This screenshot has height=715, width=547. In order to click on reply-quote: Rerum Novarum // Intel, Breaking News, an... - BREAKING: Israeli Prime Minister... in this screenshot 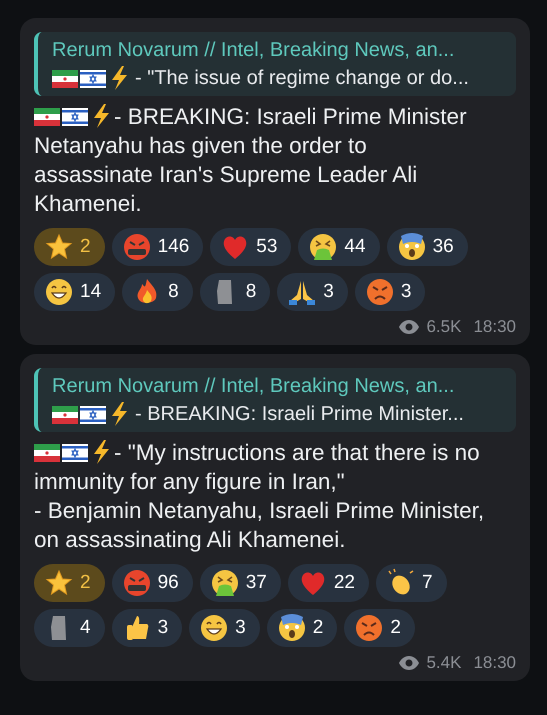, I will do `click(275, 400)`.